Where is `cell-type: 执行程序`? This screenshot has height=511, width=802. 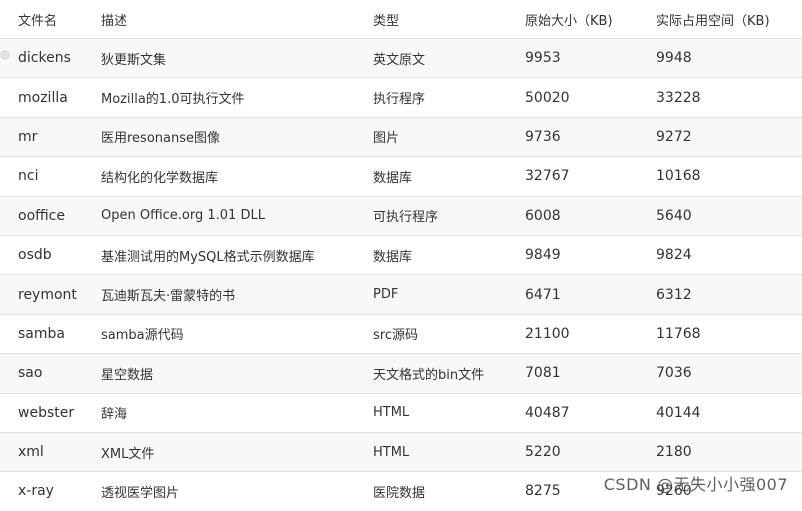 cell-type: 执行程序 is located at coordinates (431, 97).